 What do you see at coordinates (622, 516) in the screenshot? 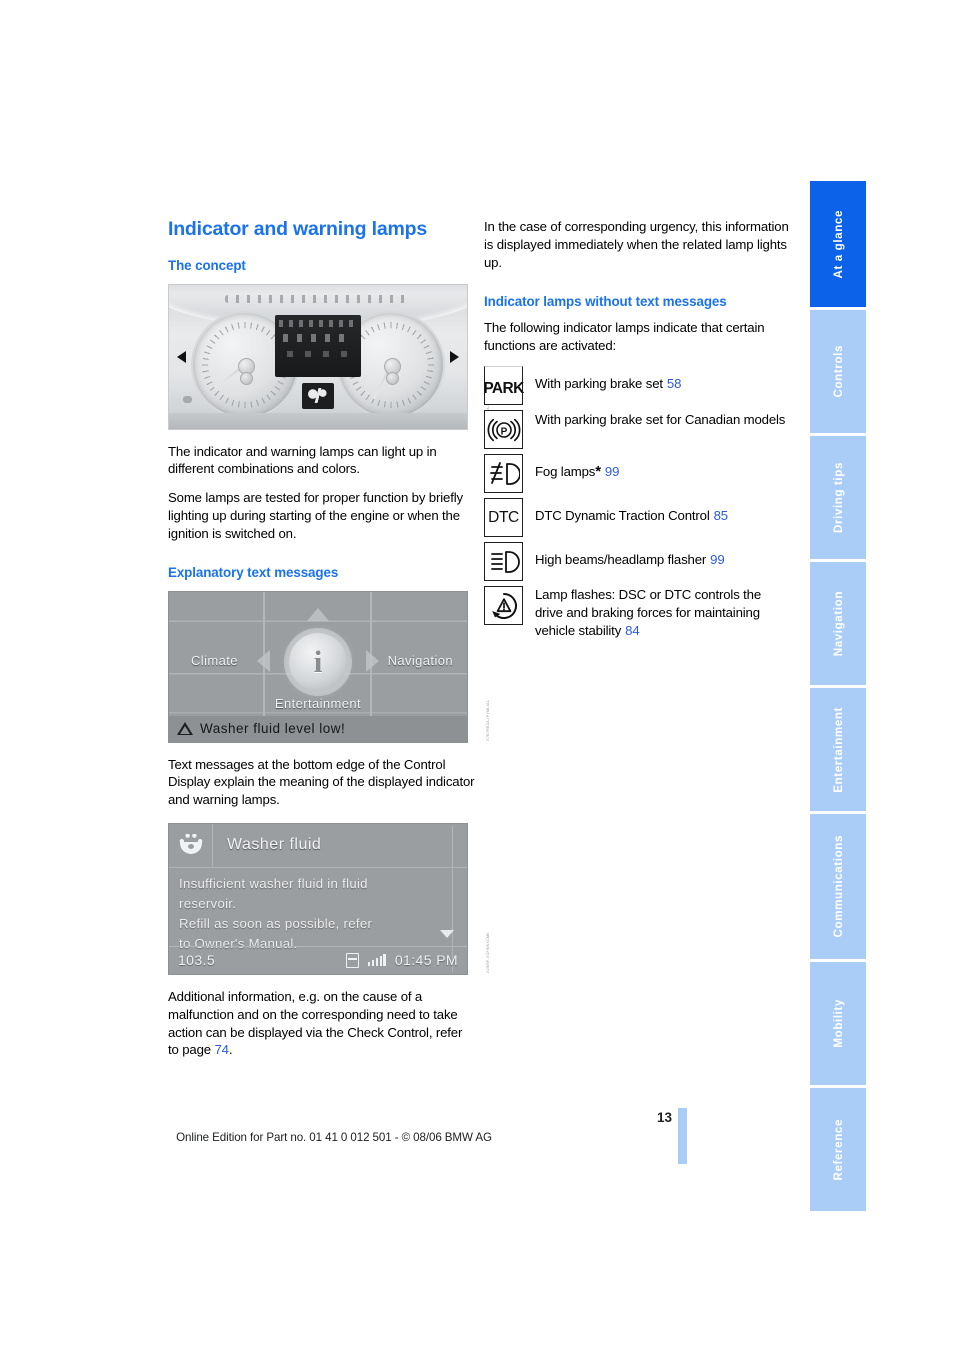
I see `lamp-text-3: DTC Dynamic Traction Control` at bounding box center [622, 516].